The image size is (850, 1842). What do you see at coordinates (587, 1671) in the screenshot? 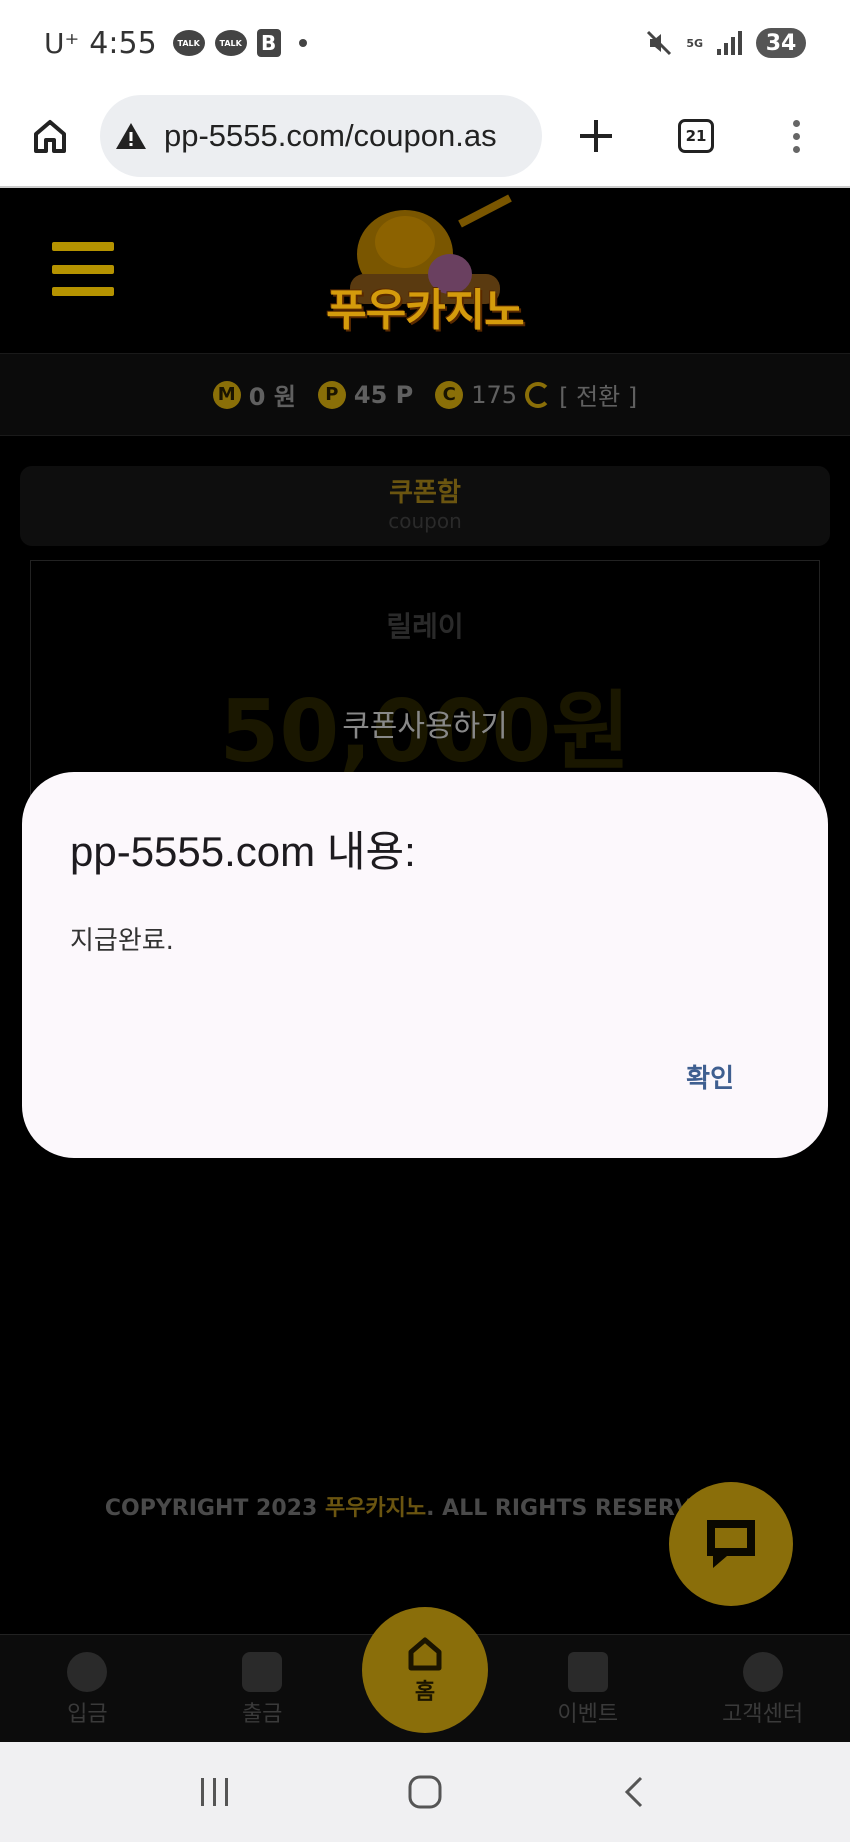
I see `gift-icon` at bounding box center [587, 1671].